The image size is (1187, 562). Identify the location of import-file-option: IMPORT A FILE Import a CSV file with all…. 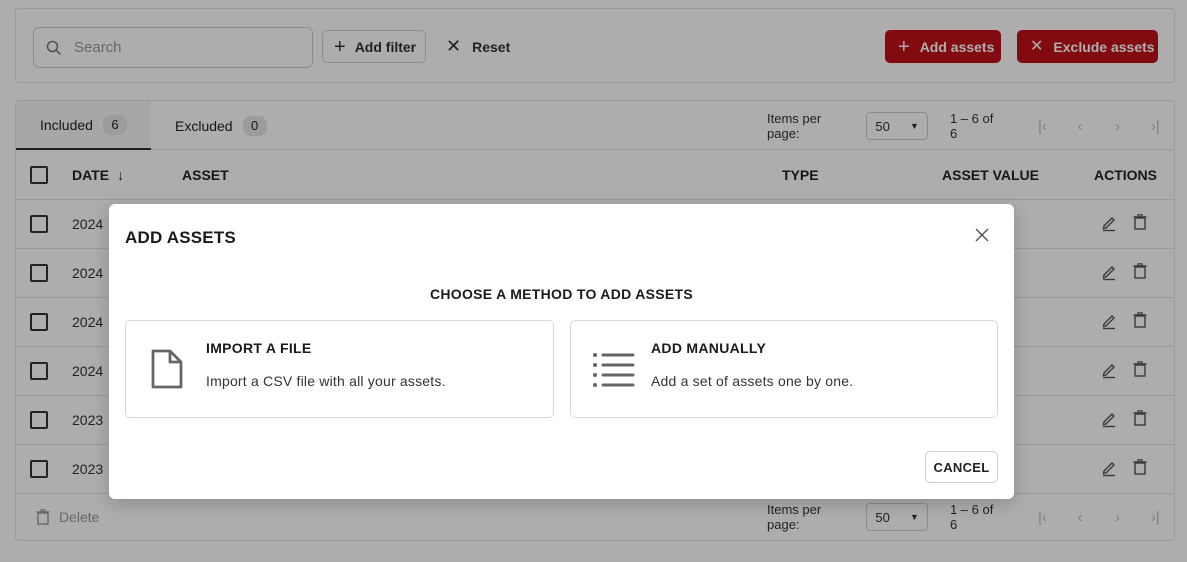
(339, 369).